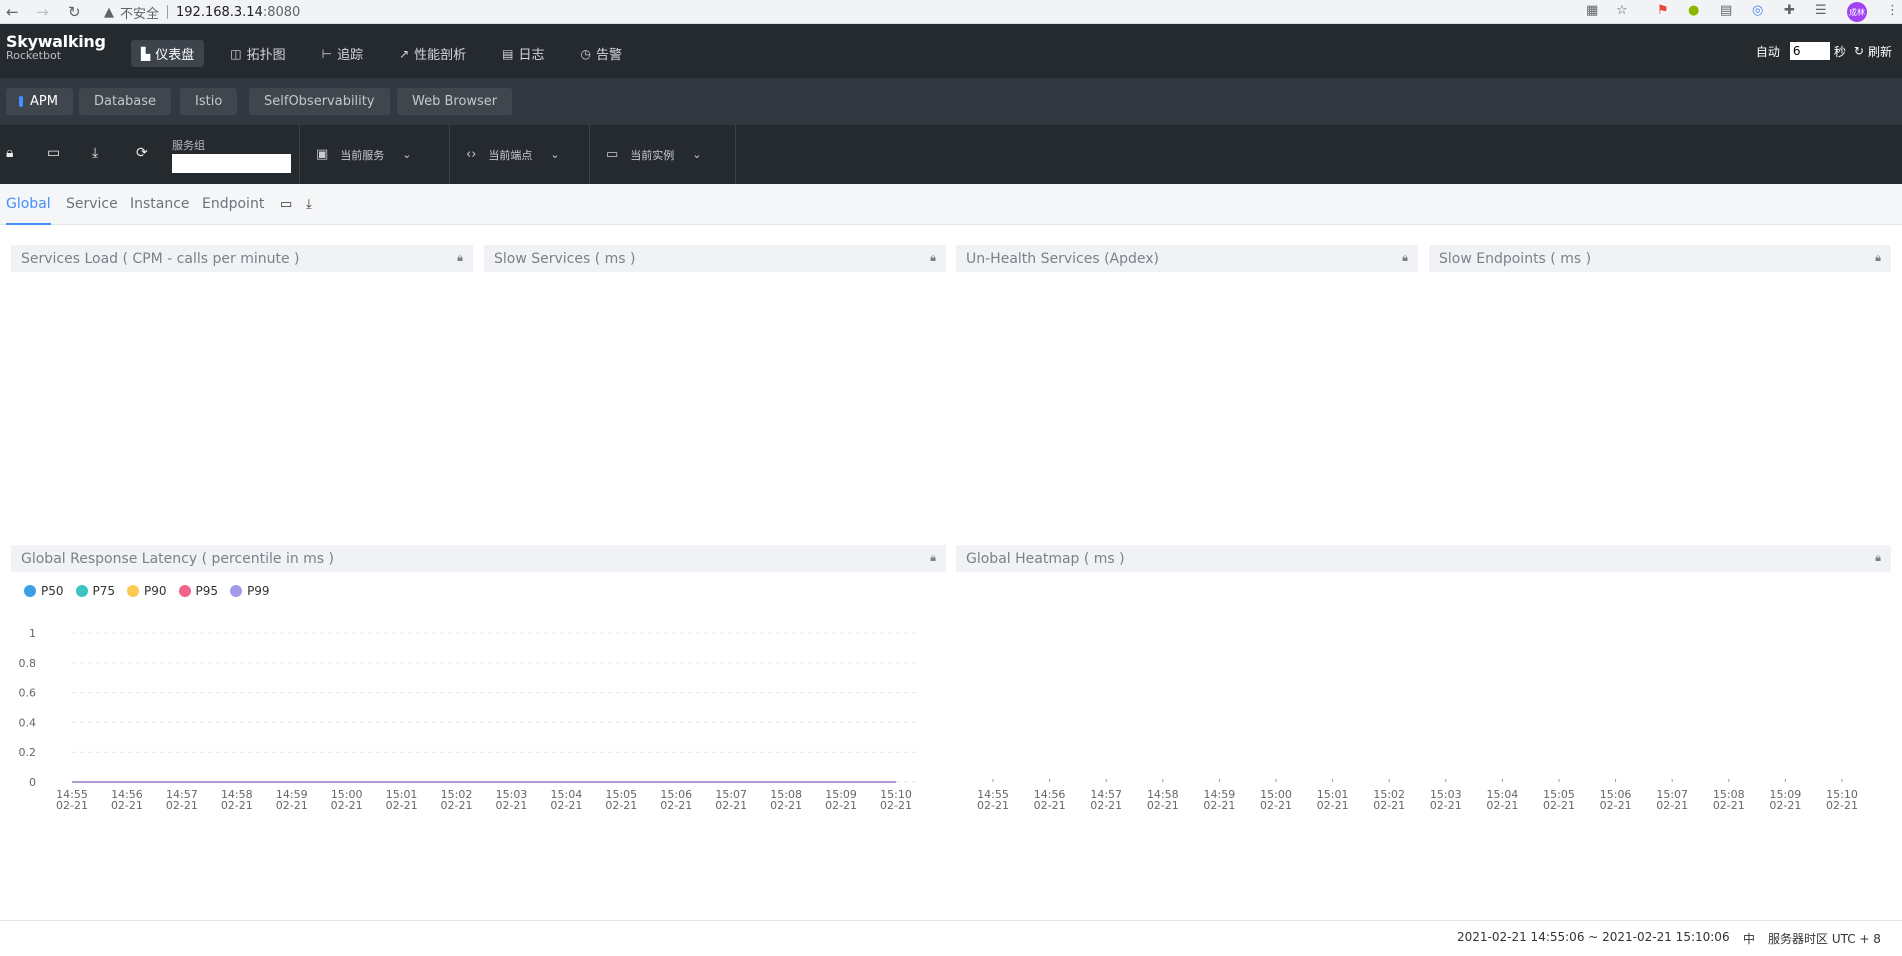 Image resolution: width=1902 pixels, height=956 pixels. Describe the element at coordinates (74, 12) in the screenshot. I see `reload-icon: ↻` at that location.